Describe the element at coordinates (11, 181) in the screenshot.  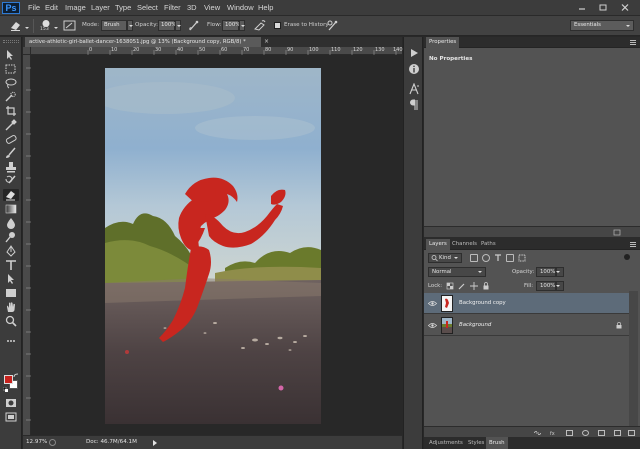
I see `history-brush-tool-icon` at that location.